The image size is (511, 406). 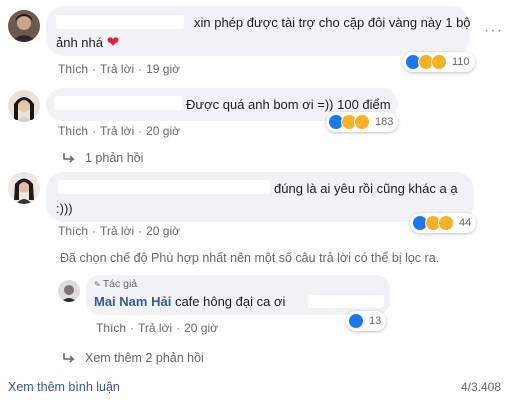 I want to click on comment-text-line2: ảnh nhá ❤, so click(x=88, y=42).